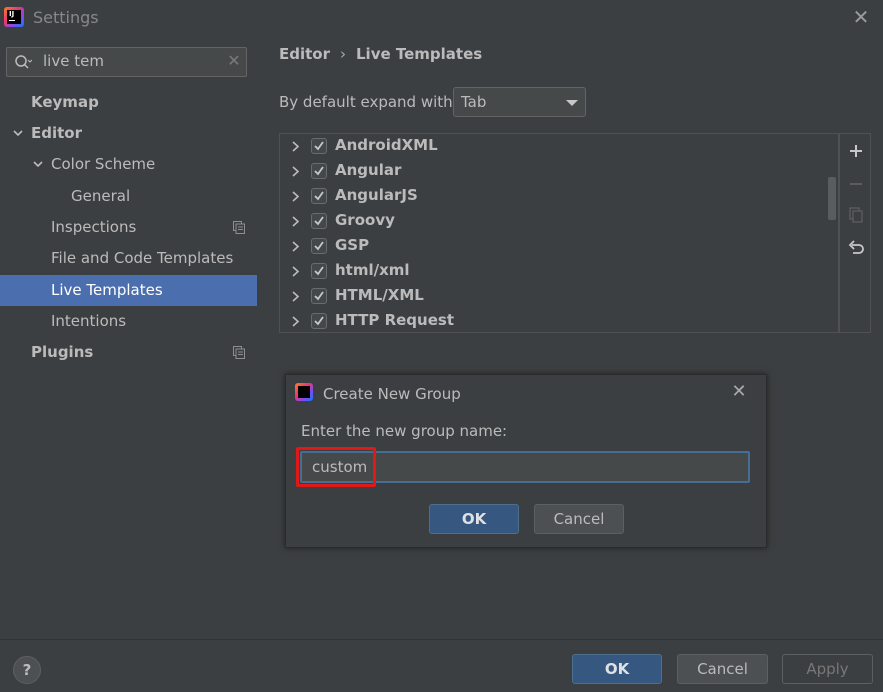  Describe the element at coordinates (856, 215) in the screenshot. I see `copy-icon` at that location.